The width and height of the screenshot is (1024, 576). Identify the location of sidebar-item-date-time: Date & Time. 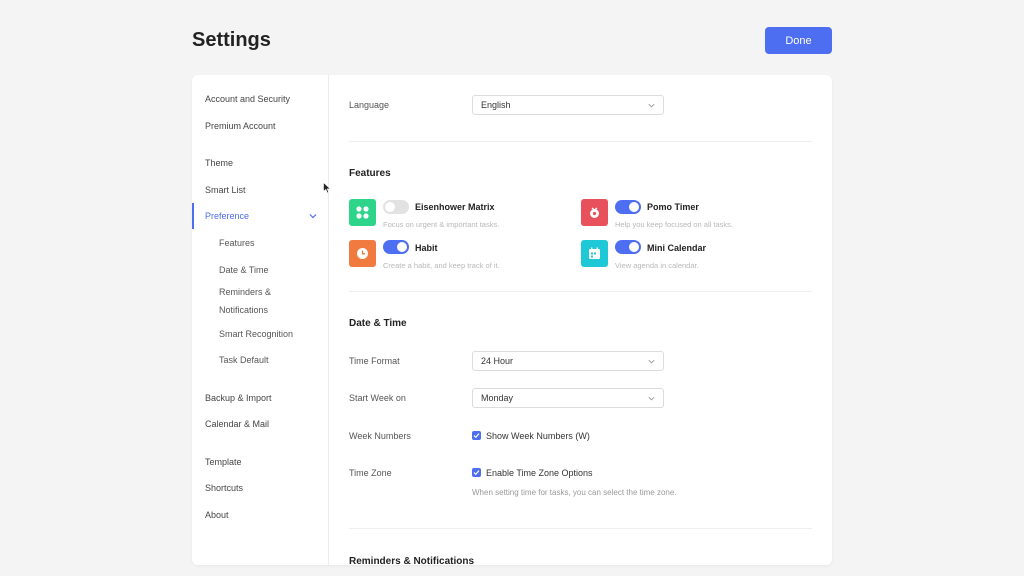
(260, 270).